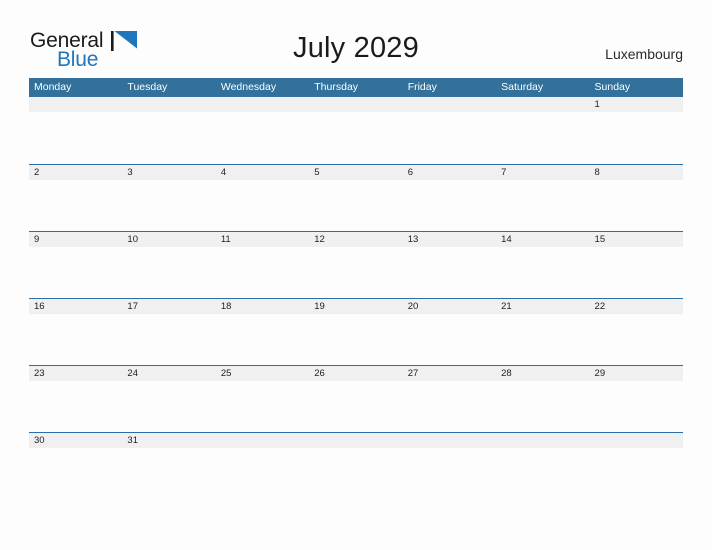 This screenshot has width=712, height=550. I want to click on day-cell: 23, so click(75, 373).